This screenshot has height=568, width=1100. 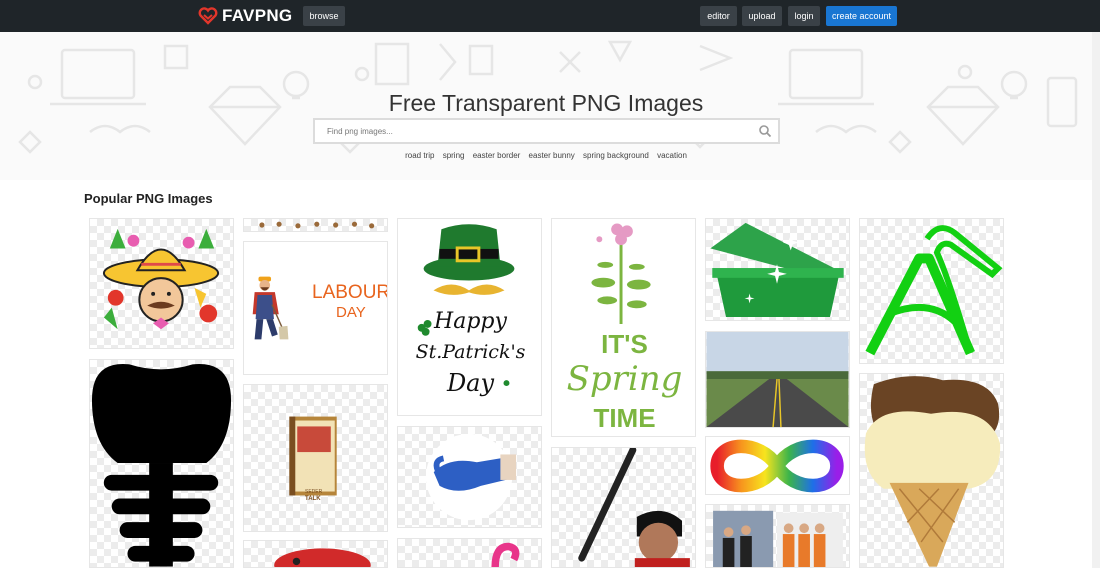 I want to click on image-tile-tooth-implant, so click(x=161, y=463).